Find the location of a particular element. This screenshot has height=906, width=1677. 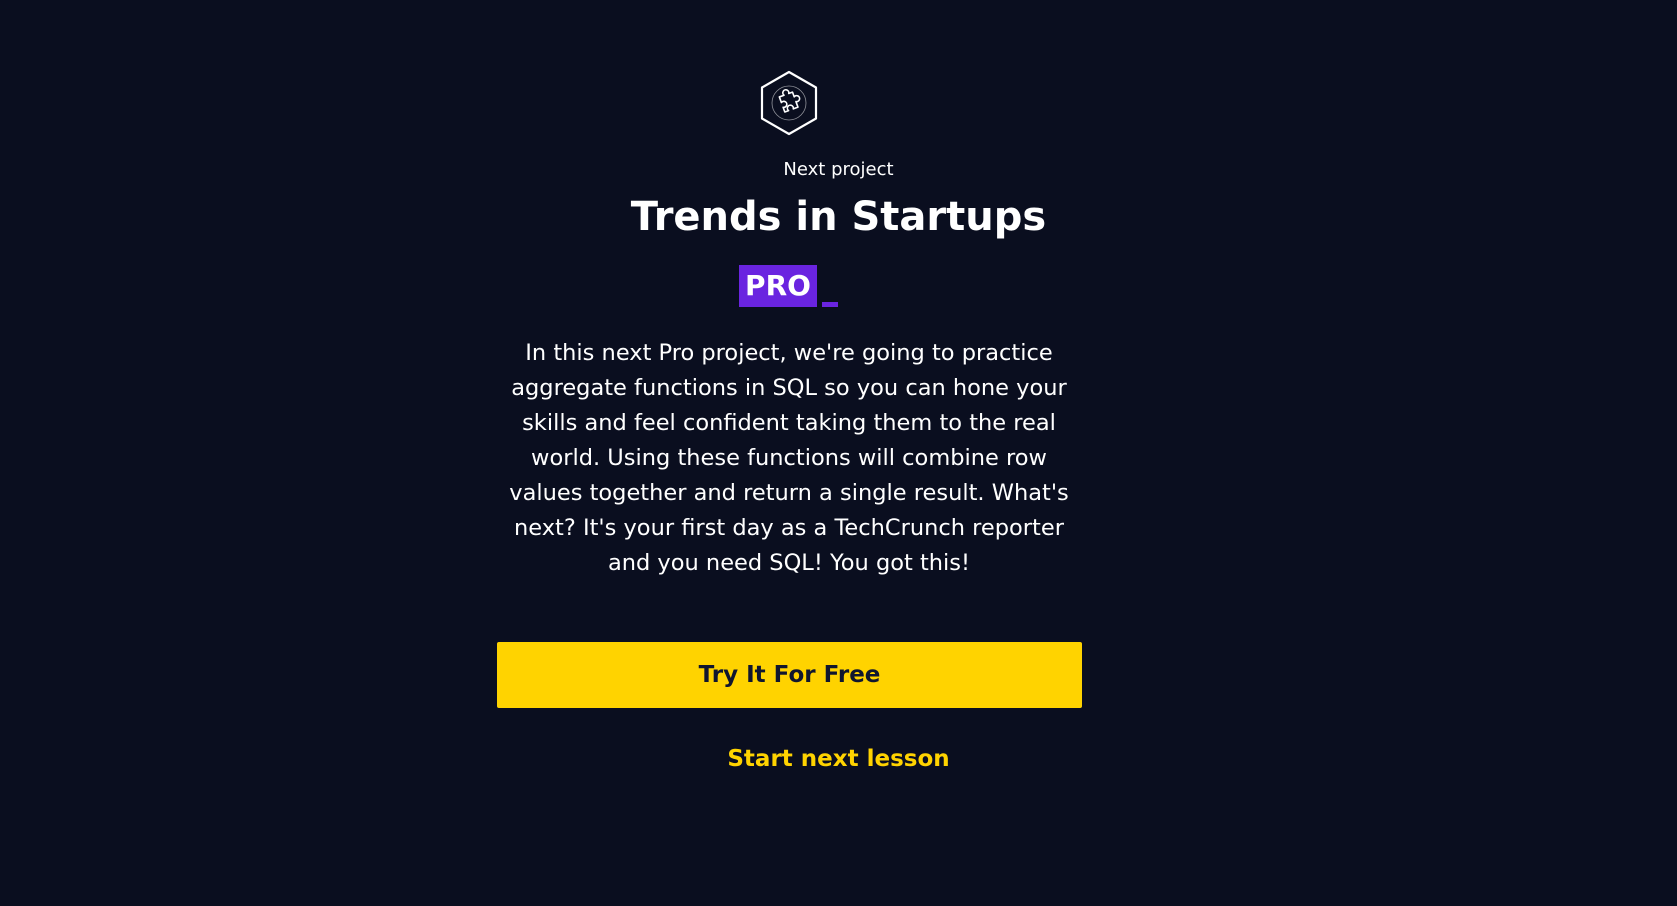

eyebrow-label: Next project is located at coordinates (838, 169).